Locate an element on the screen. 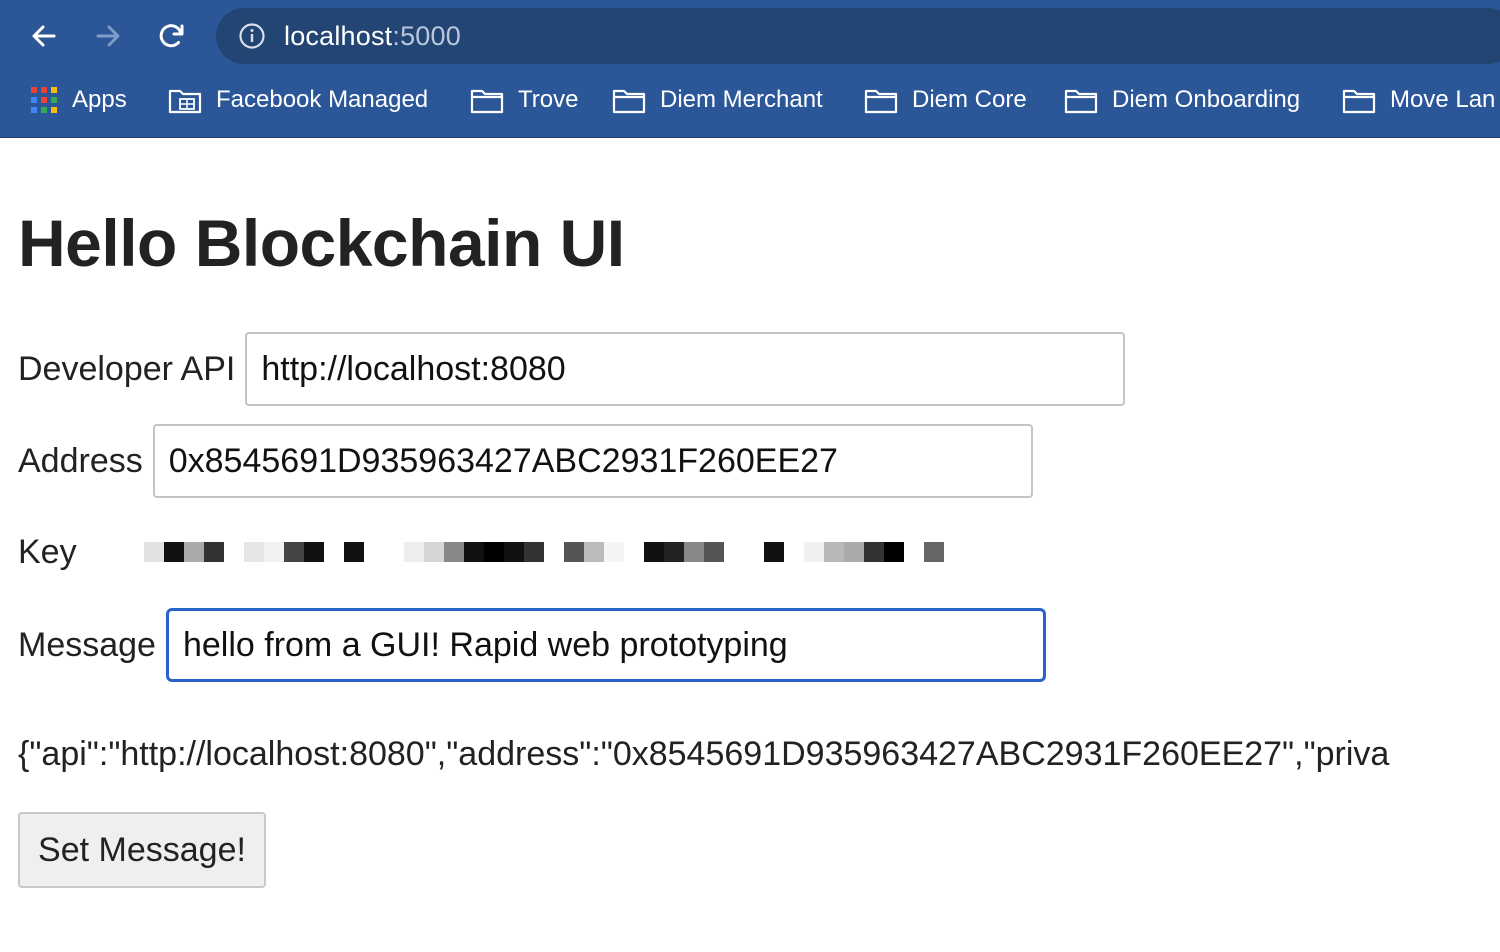  set-message-button: Set Message! is located at coordinates (142, 850).